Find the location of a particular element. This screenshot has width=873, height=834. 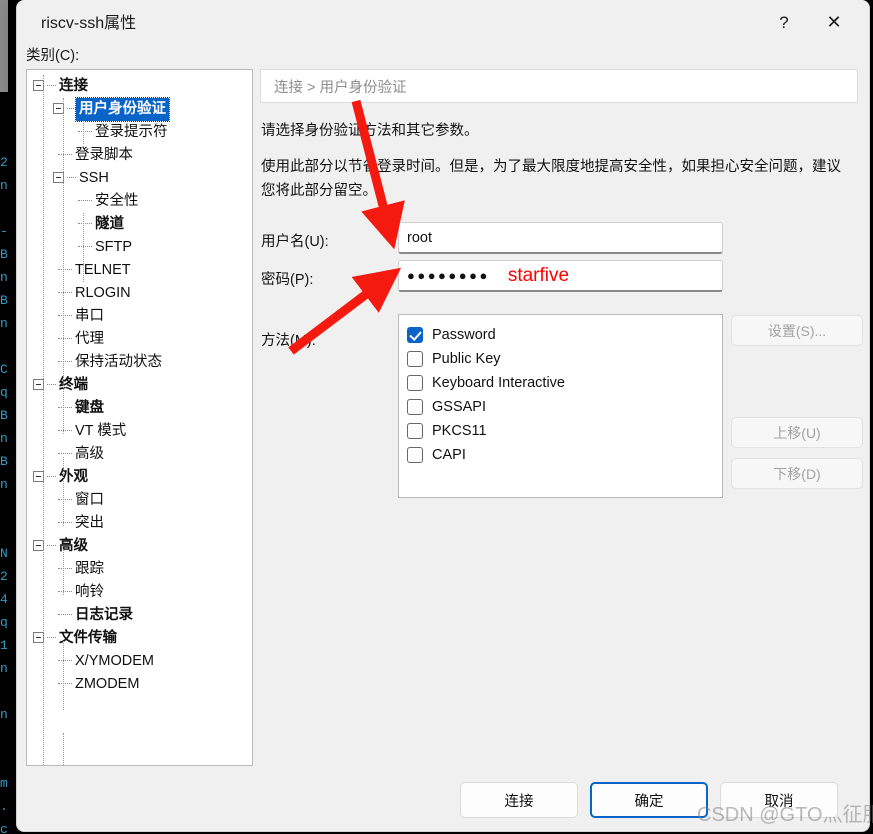

window-title: riscv-ssh属性 is located at coordinates (89, 23).